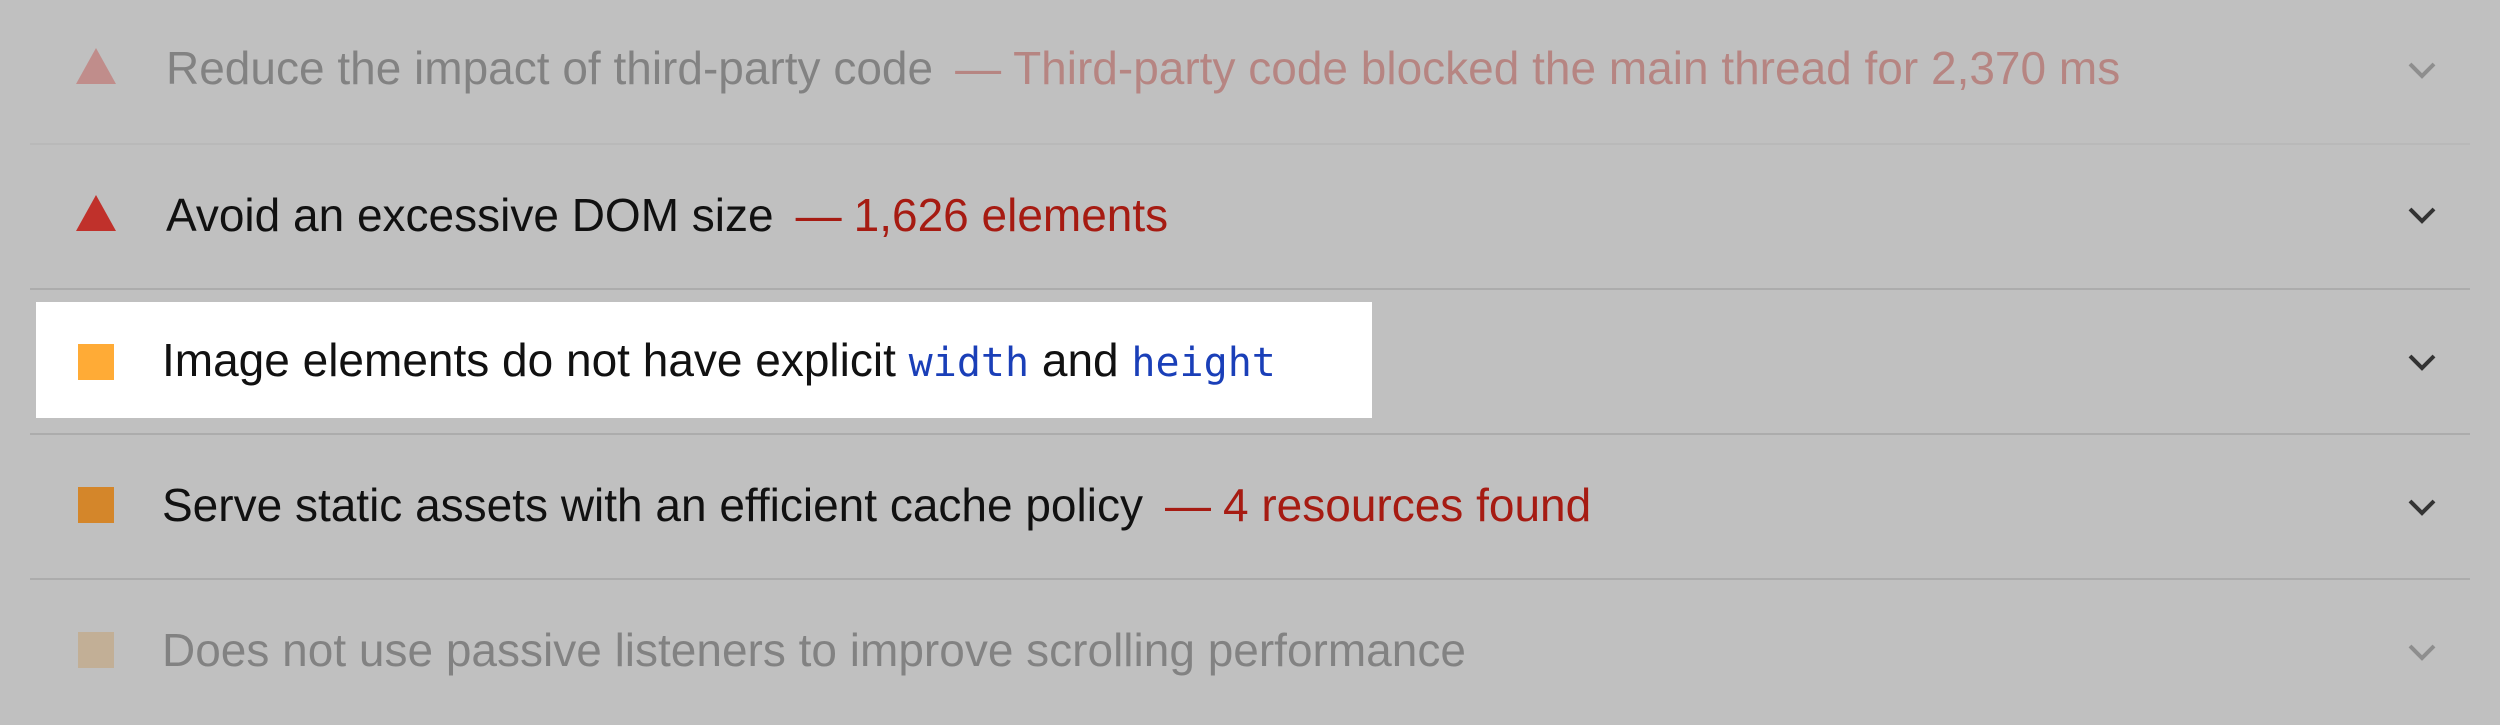 The height and width of the screenshot is (725, 2500). I want to click on code-height: height, so click(1203, 363).